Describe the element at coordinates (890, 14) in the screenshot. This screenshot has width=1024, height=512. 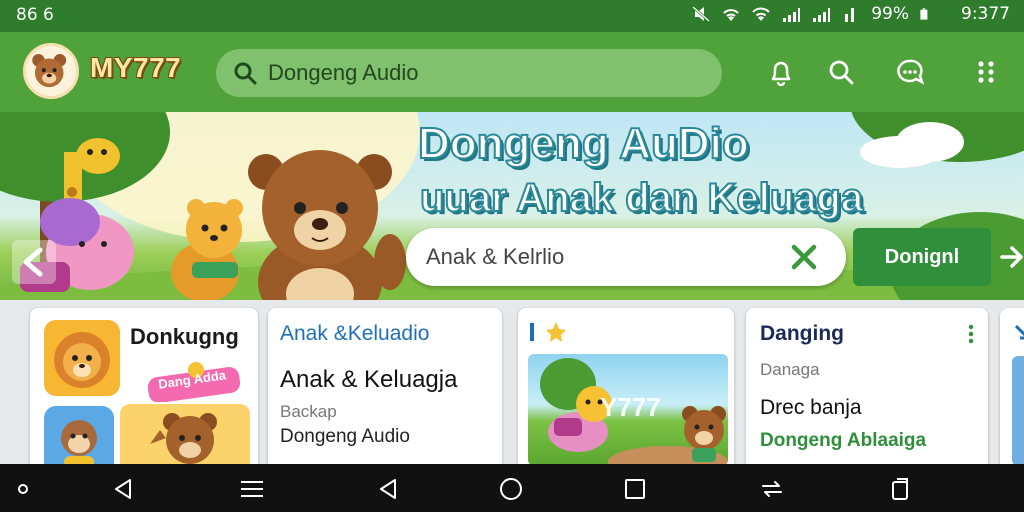
I see `battery-percent: 99%` at that location.